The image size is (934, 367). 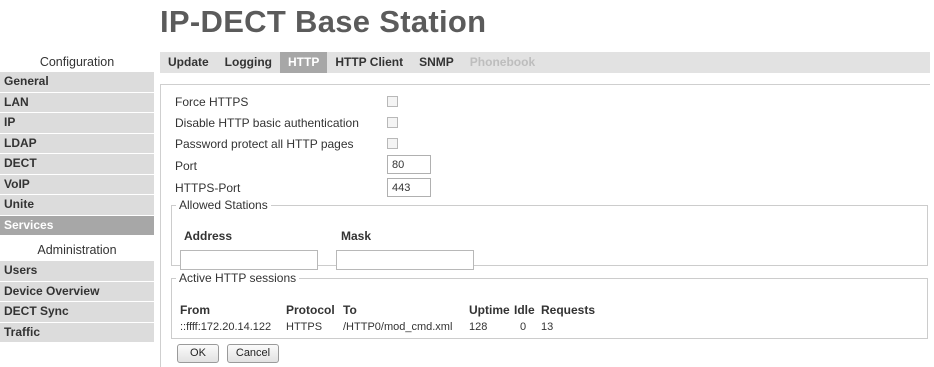 What do you see at coordinates (249, 260) in the screenshot?
I see `address-input` at bounding box center [249, 260].